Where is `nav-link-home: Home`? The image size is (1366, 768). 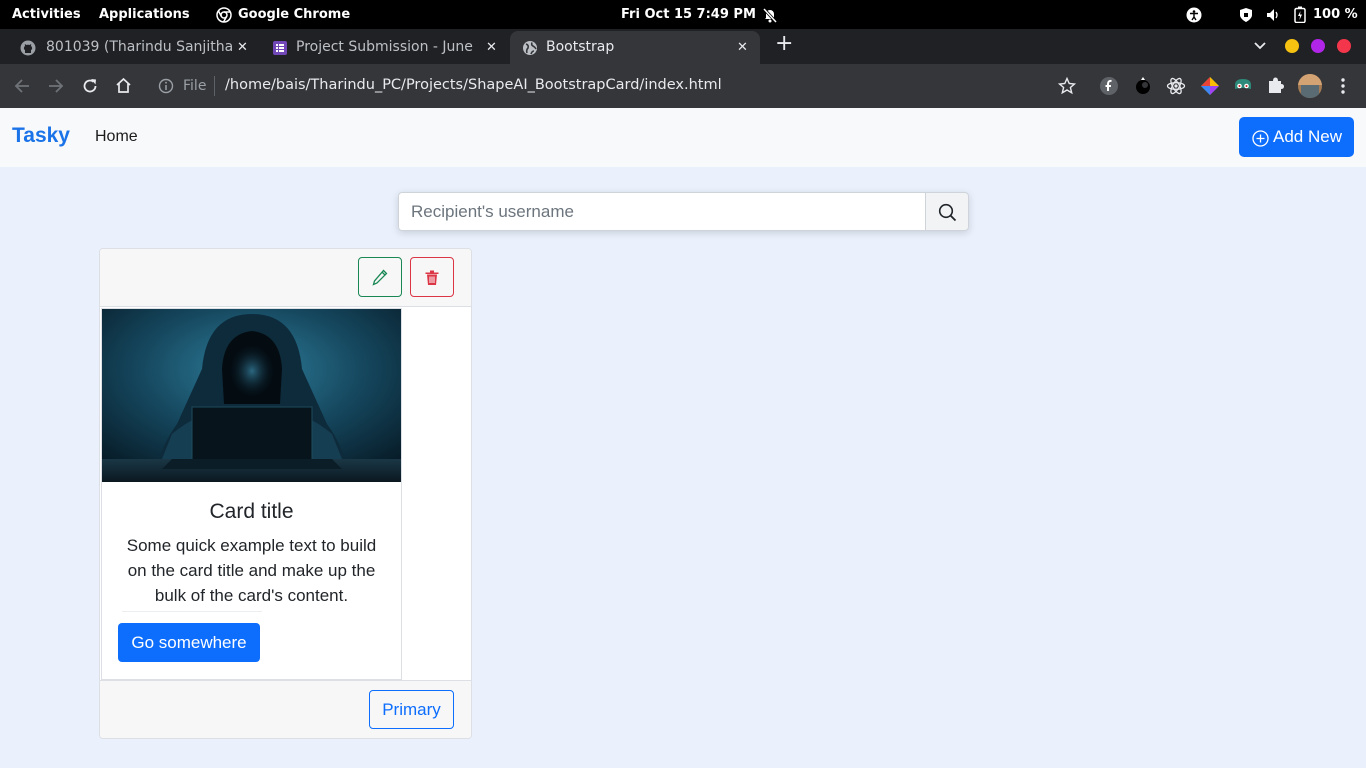 nav-link-home: Home is located at coordinates (116, 137).